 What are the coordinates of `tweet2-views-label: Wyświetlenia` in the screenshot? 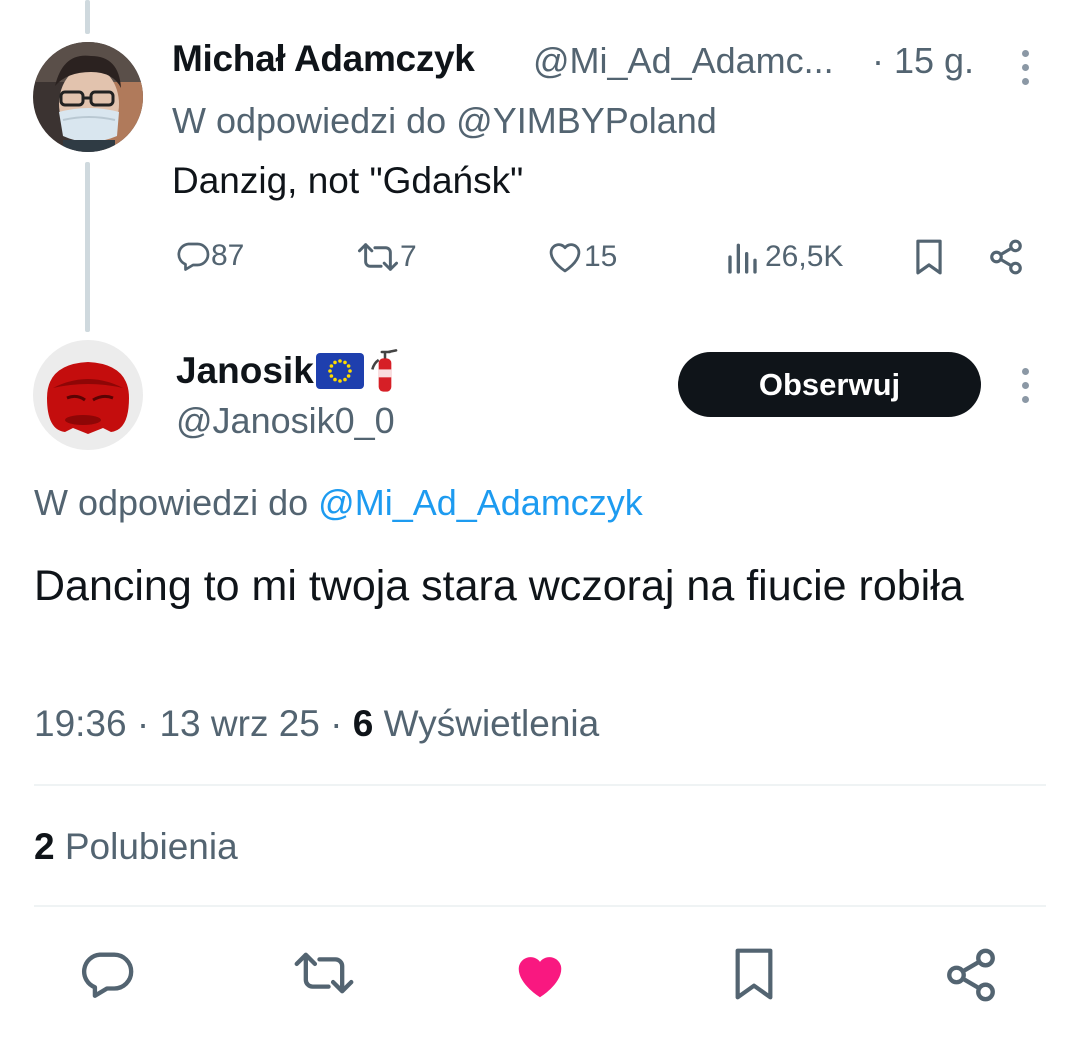 It's located at (486, 723).